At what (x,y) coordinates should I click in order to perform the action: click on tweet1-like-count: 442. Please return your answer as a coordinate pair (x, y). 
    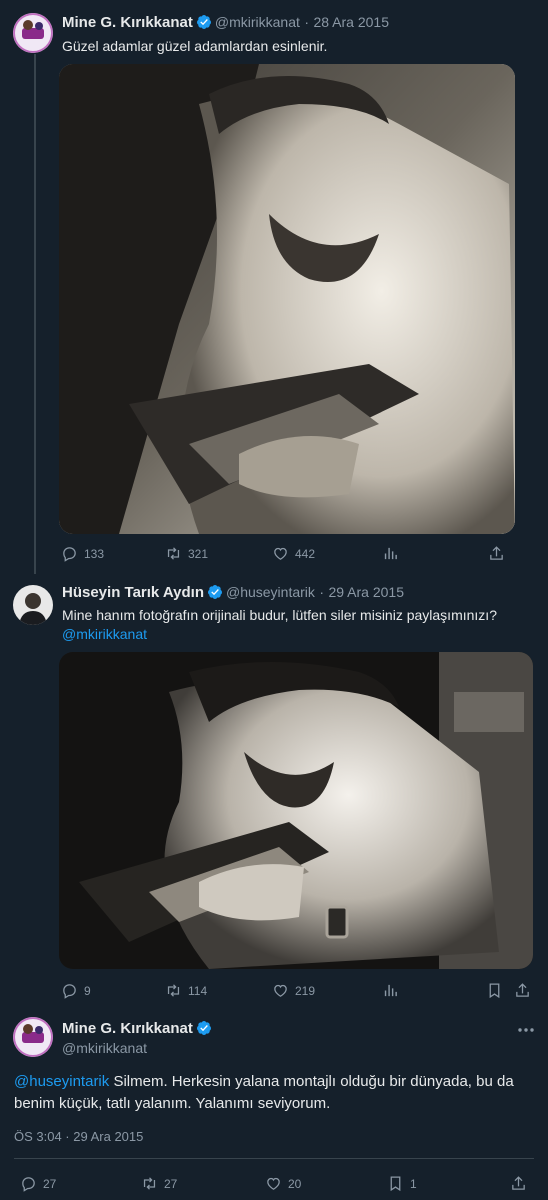
    Looking at the image, I should click on (305, 553).